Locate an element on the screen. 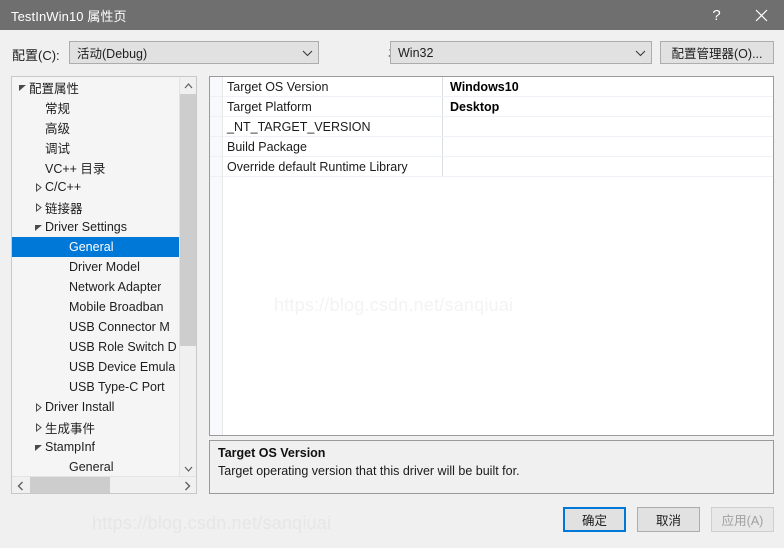 This screenshot has height=548, width=784. tree-item-label: 常规 is located at coordinates (58, 108).